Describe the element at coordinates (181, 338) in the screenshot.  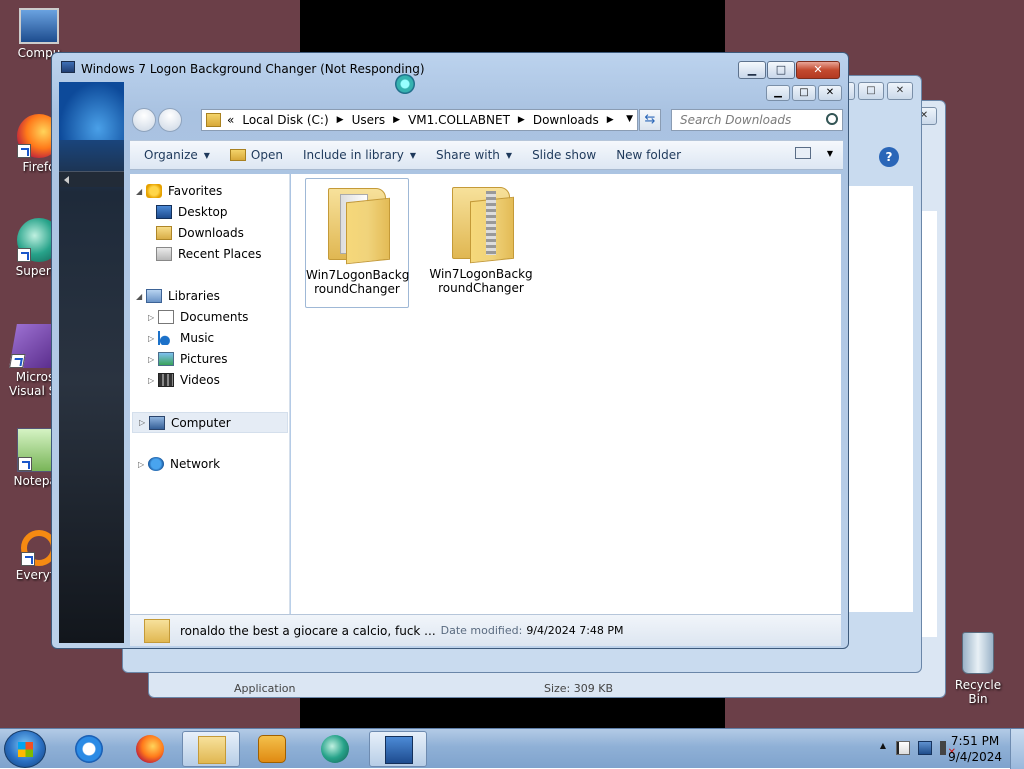
I see `nav-music: ▷ Music` at that location.